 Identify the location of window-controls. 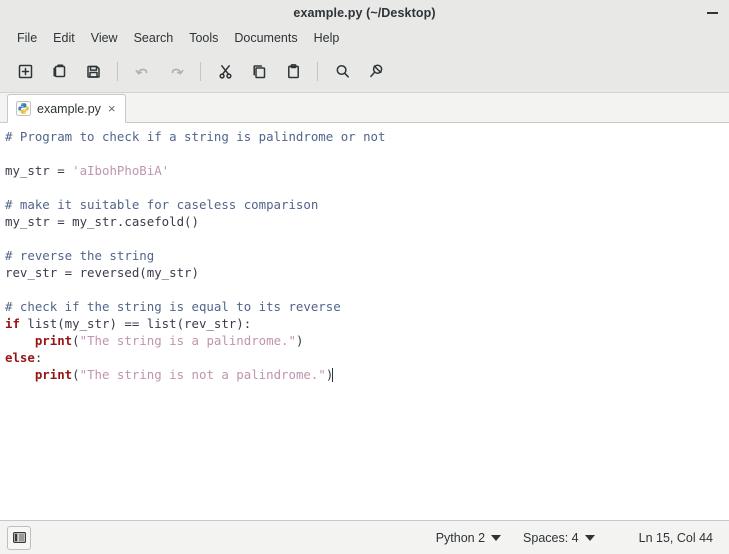
(712, 13).